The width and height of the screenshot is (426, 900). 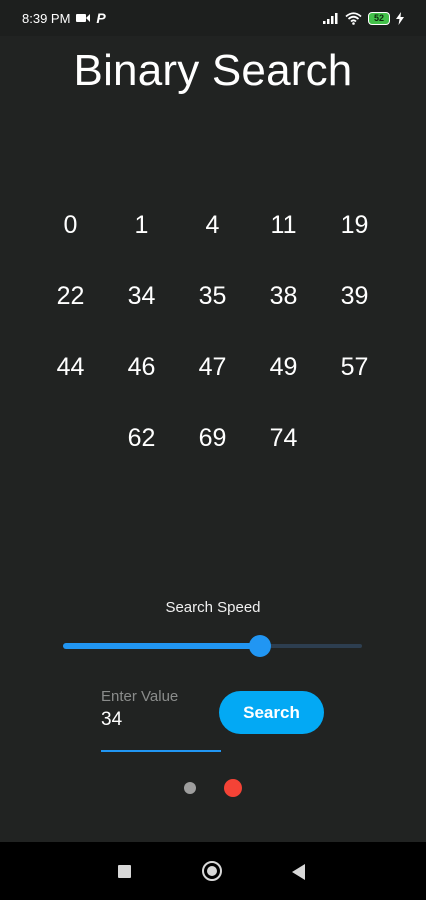 I want to click on p-app-icon: P, so click(x=101, y=18).